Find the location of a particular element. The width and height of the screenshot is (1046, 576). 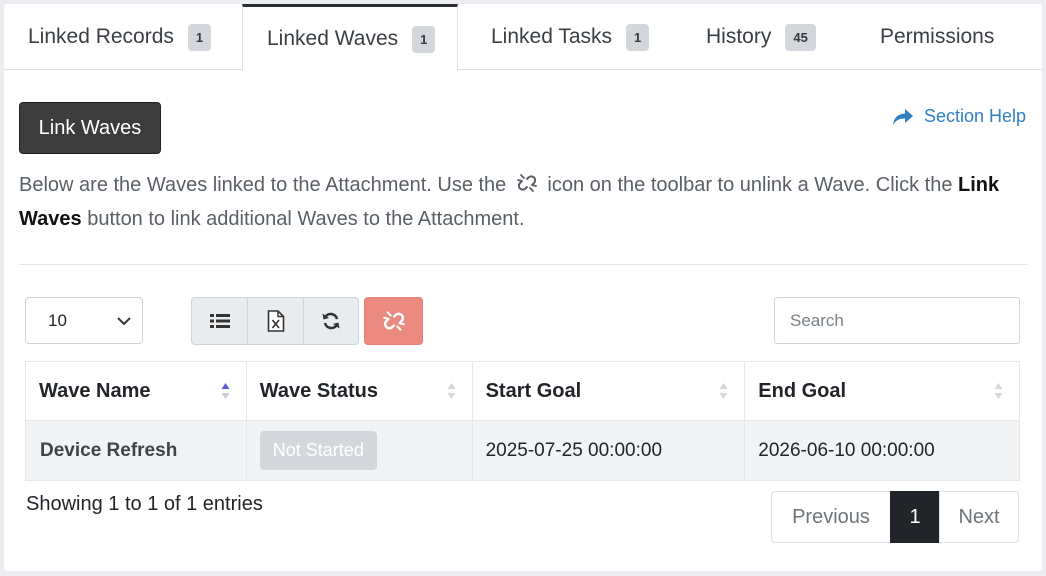

next-page-button: Next is located at coordinates (979, 517).